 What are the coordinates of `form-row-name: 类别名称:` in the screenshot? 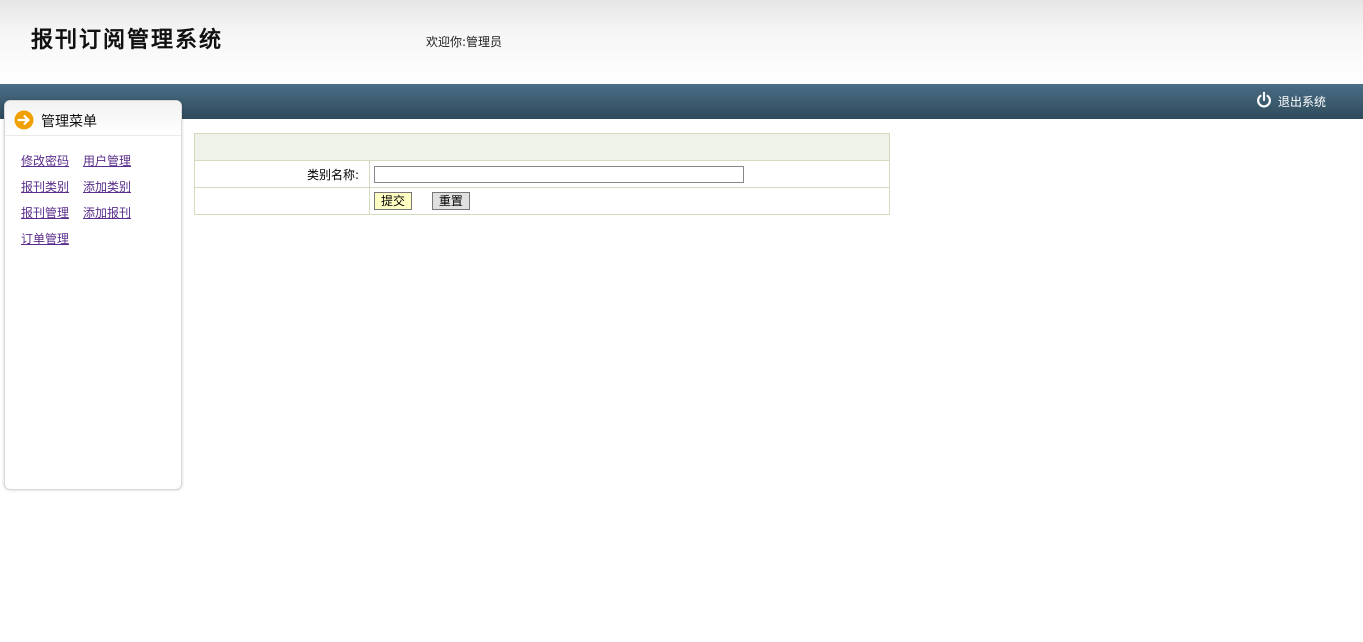 It's located at (542, 174).